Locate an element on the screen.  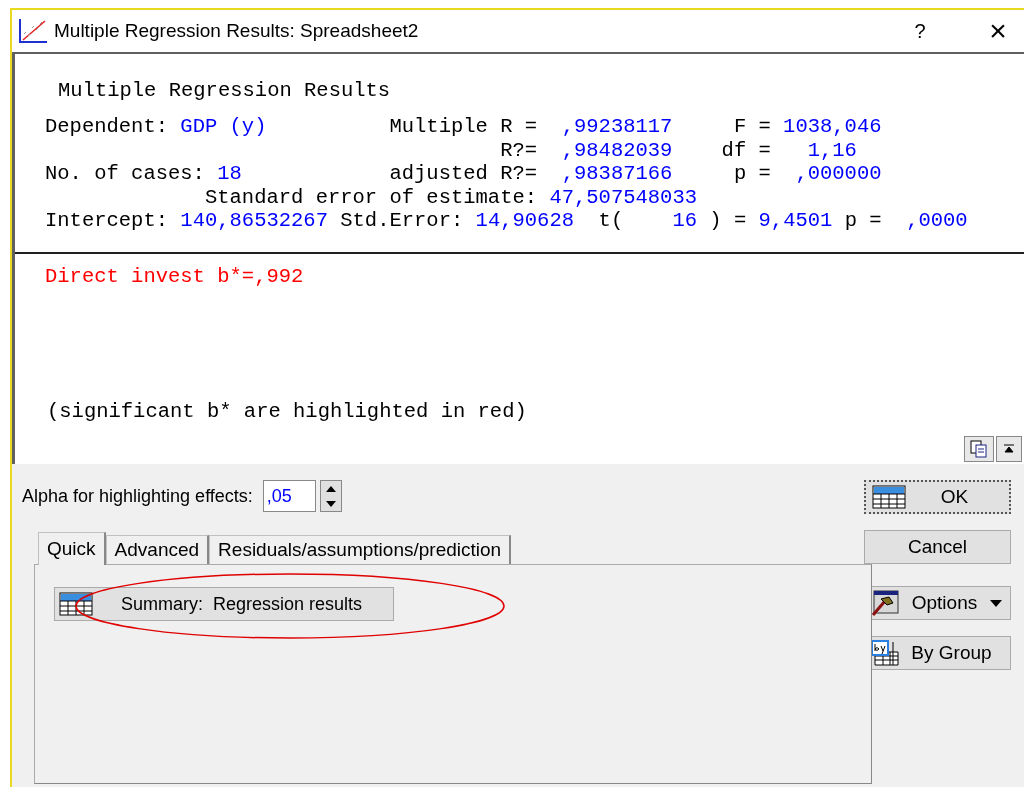
alpha-spinner is located at coordinates (330, 496).